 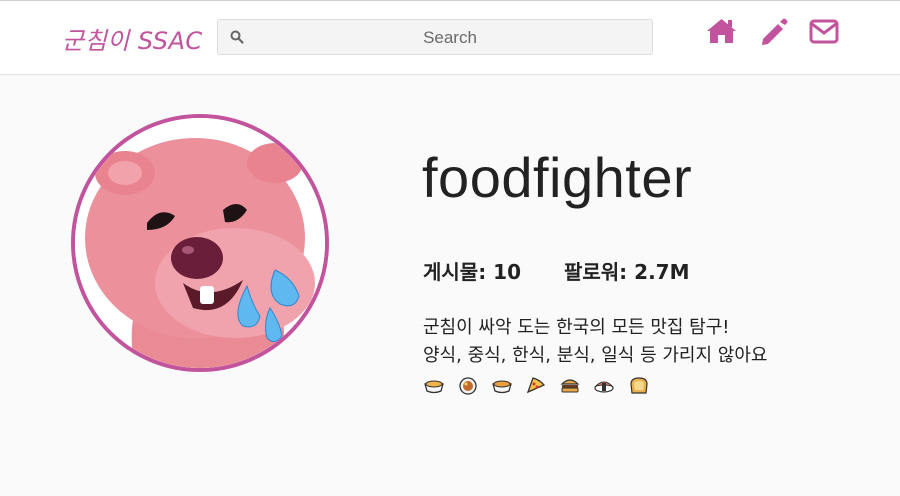 I want to click on profile-stats: 게시물: 10 팔로워: 2.7M, so click(x=574, y=270).